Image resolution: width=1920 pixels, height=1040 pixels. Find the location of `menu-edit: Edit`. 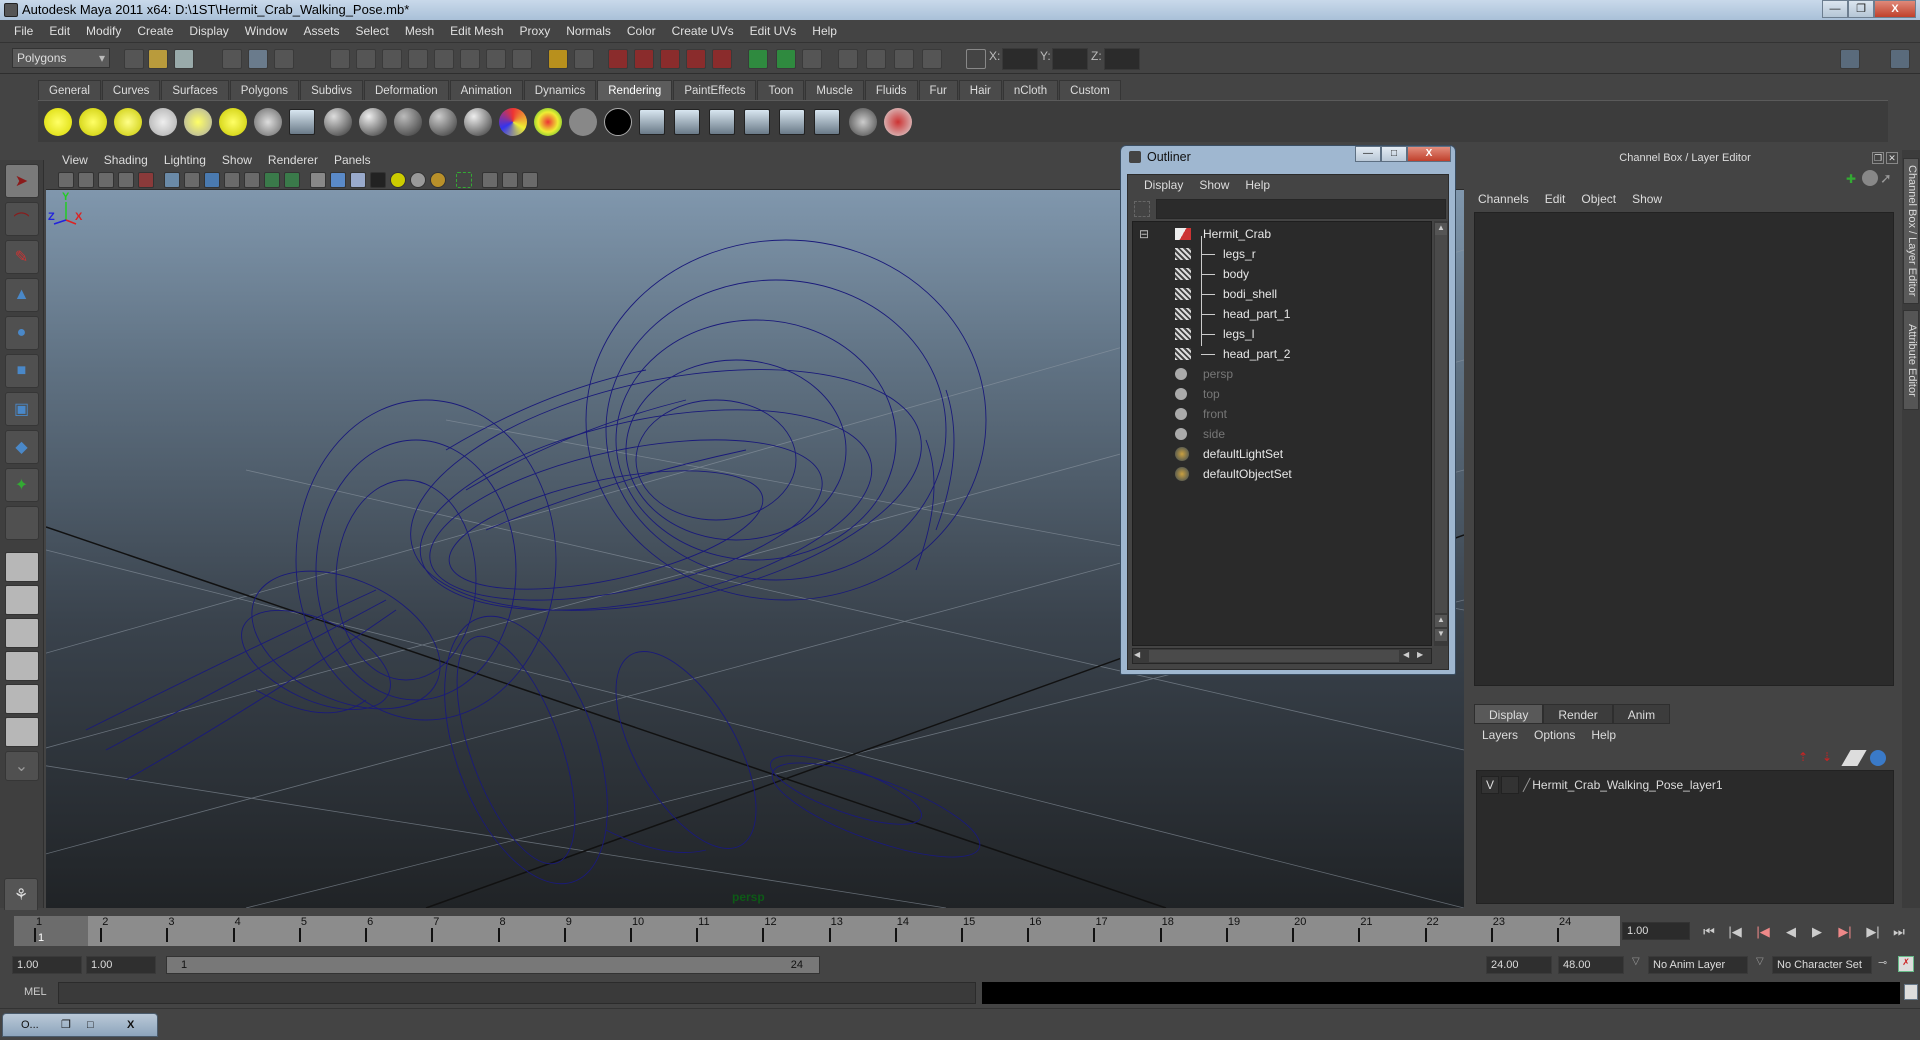

menu-edit: Edit is located at coordinates (59, 31).